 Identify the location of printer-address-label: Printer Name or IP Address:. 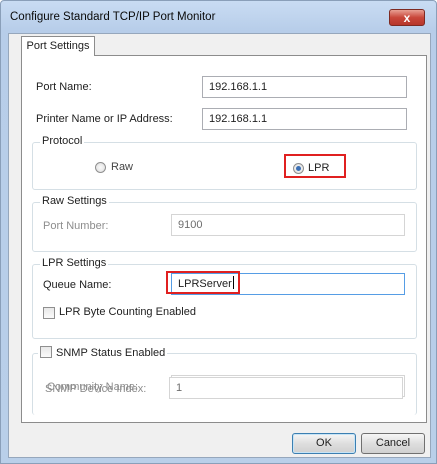
(104, 119).